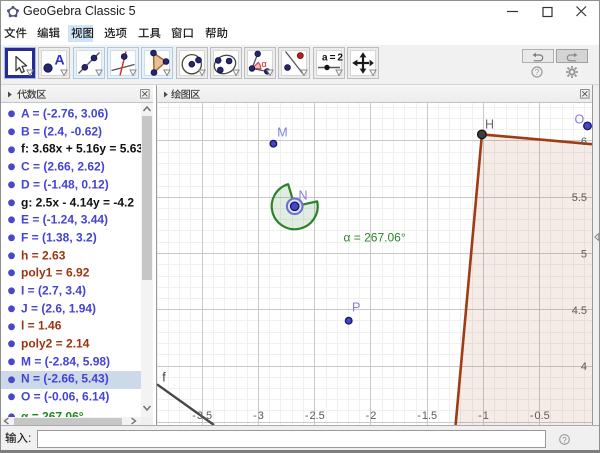 Image resolution: width=600 pixels, height=453 pixels. Describe the element at coordinates (580, 120) in the screenshot. I see `svg-text: O` at that location.